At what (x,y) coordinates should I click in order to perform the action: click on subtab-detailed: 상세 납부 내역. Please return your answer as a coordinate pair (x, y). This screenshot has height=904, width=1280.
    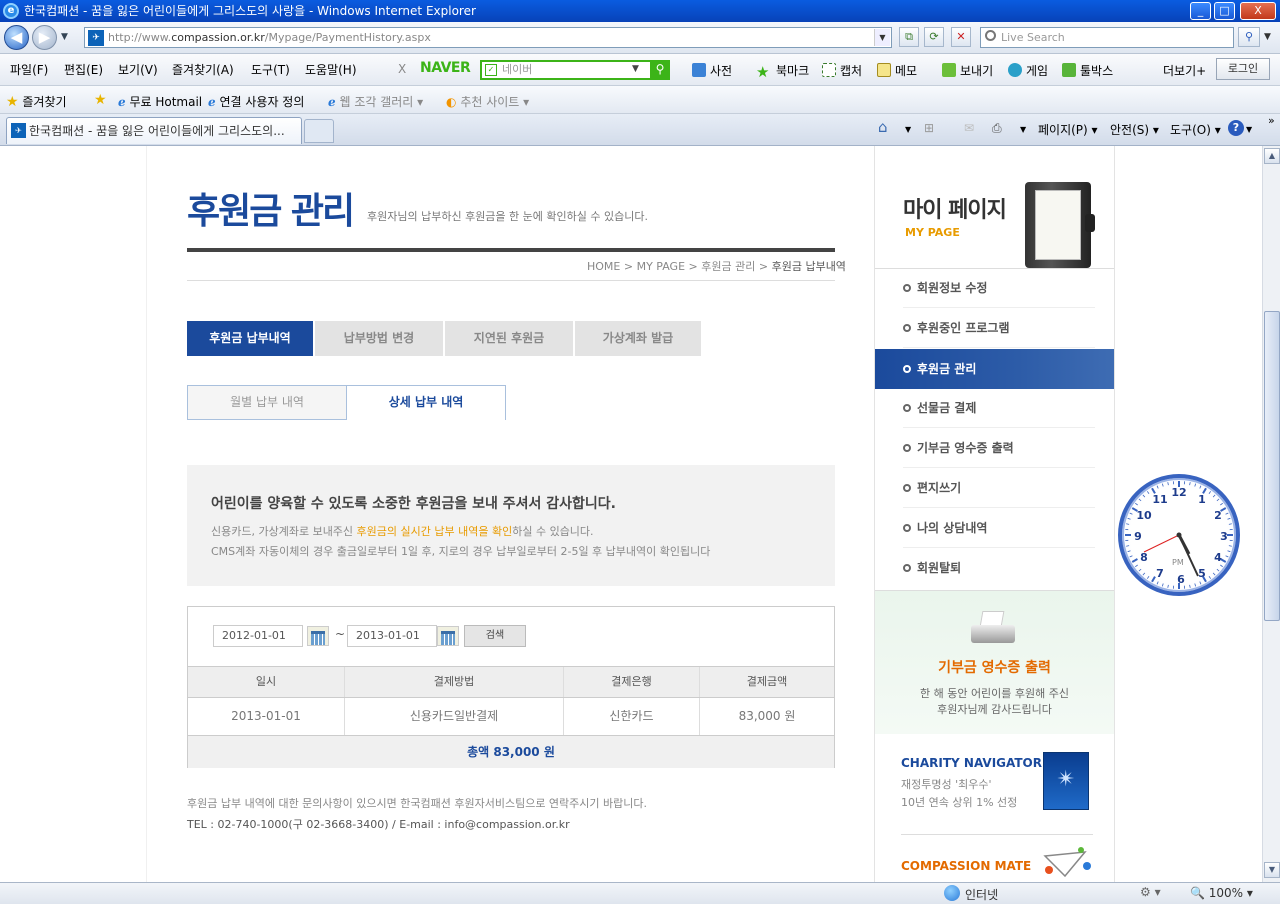
    Looking at the image, I should click on (426, 402).